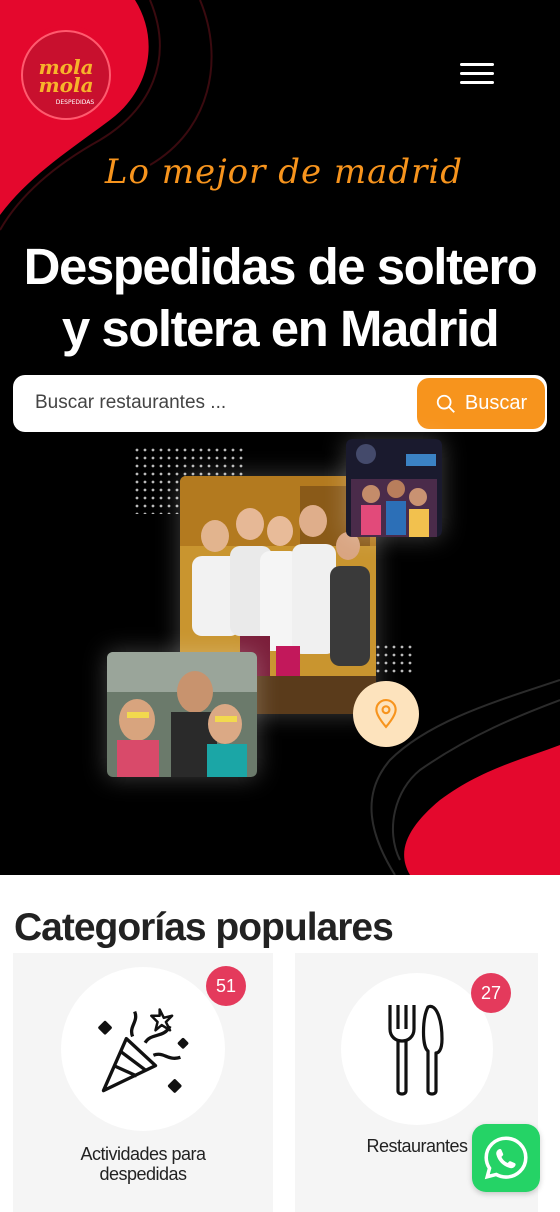 This screenshot has height=1212, width=560. What do you see at coordinates (143, 1164) in the screenshot?
I see `category-label: Actividades para despedidas` at bounding box center [143, 1164].